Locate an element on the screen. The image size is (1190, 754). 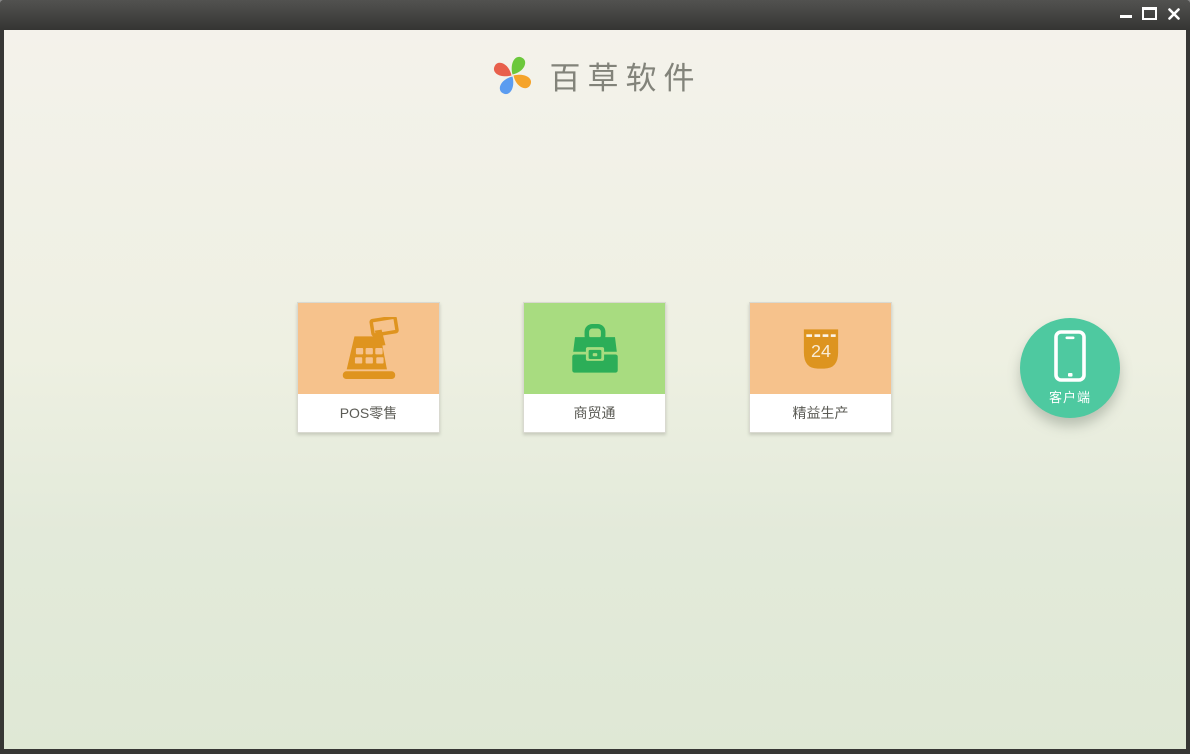
close-button is located at coordinates (1173, 13).